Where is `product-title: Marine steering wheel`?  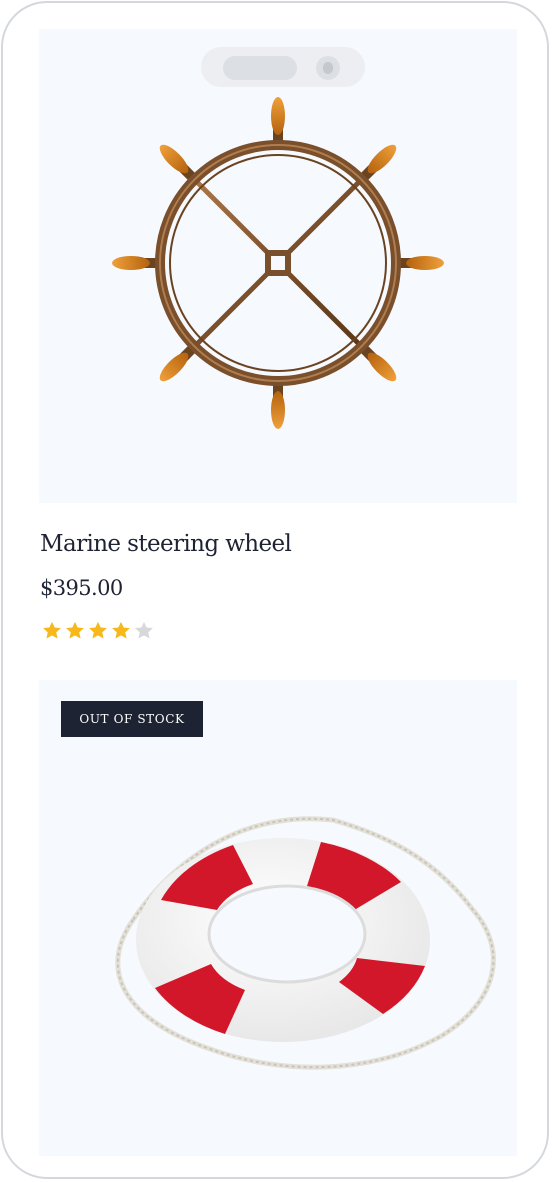 product-title: Marine steering wheel is located at coordinates (166, 544).